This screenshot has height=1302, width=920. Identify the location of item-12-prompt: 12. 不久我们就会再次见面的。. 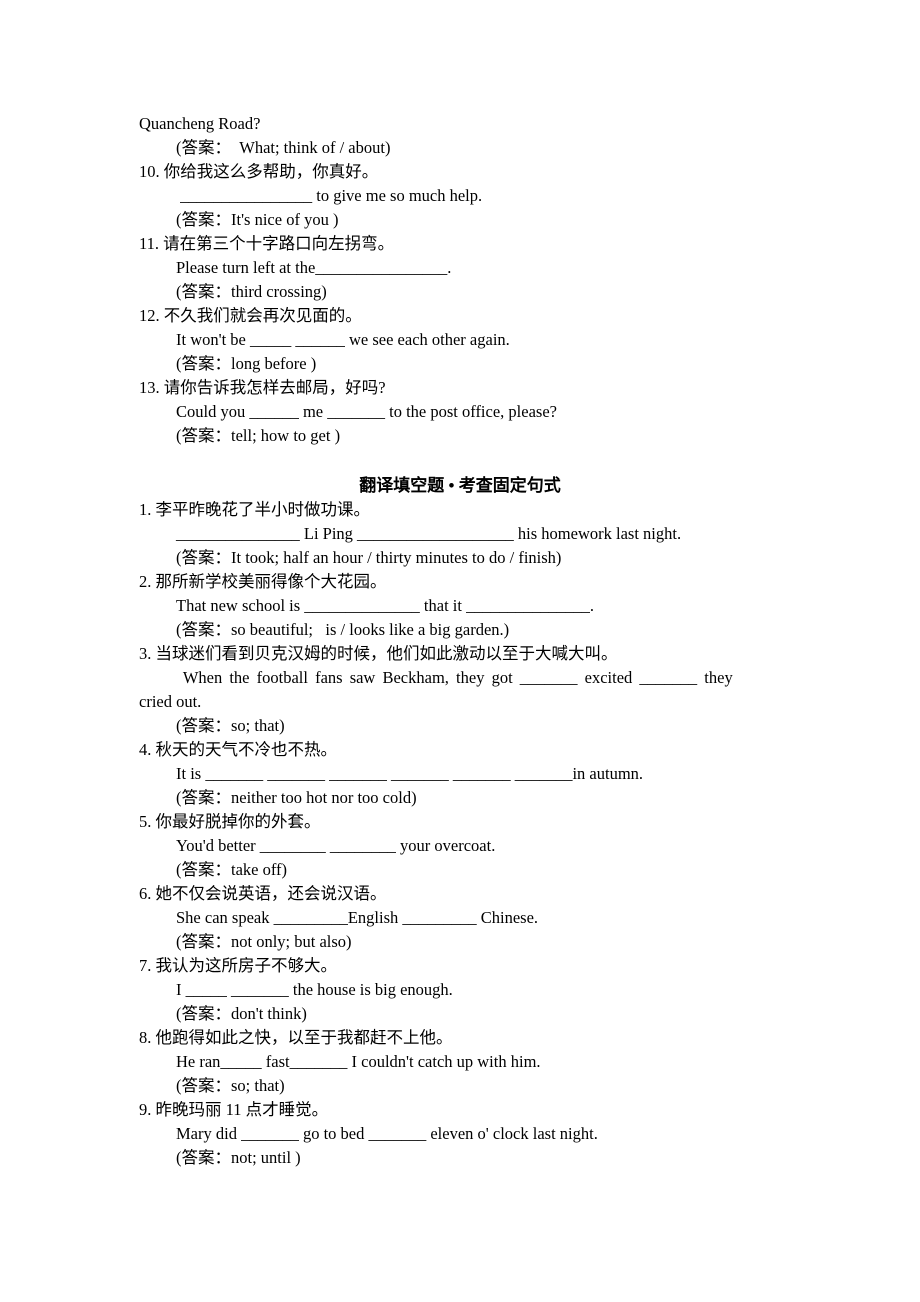
(250, 316).